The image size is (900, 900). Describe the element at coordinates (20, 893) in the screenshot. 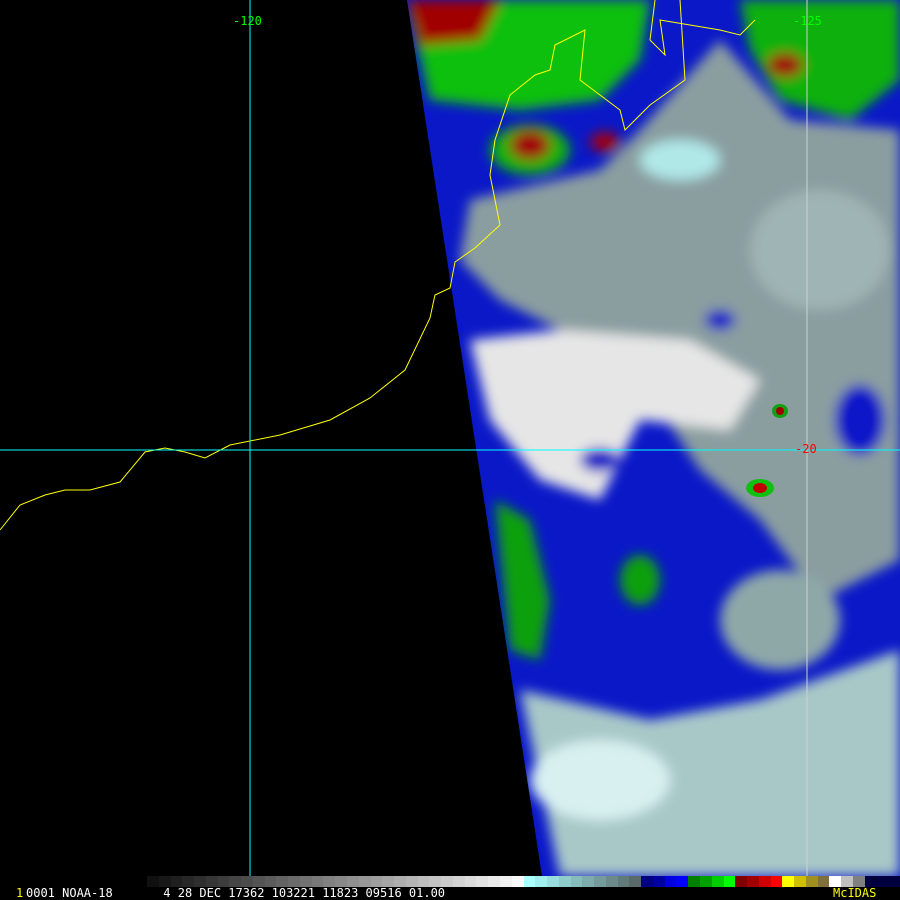

I see `frame-marker: 1` at that location.